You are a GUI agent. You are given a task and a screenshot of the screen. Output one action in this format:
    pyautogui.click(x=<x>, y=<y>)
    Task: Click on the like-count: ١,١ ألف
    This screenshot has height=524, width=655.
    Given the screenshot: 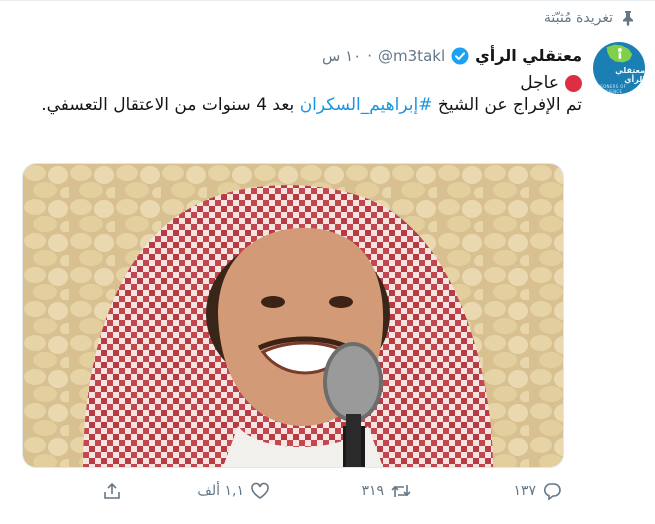 What is the action you would take?
    pyautogui.click(x=220, y=491)
    